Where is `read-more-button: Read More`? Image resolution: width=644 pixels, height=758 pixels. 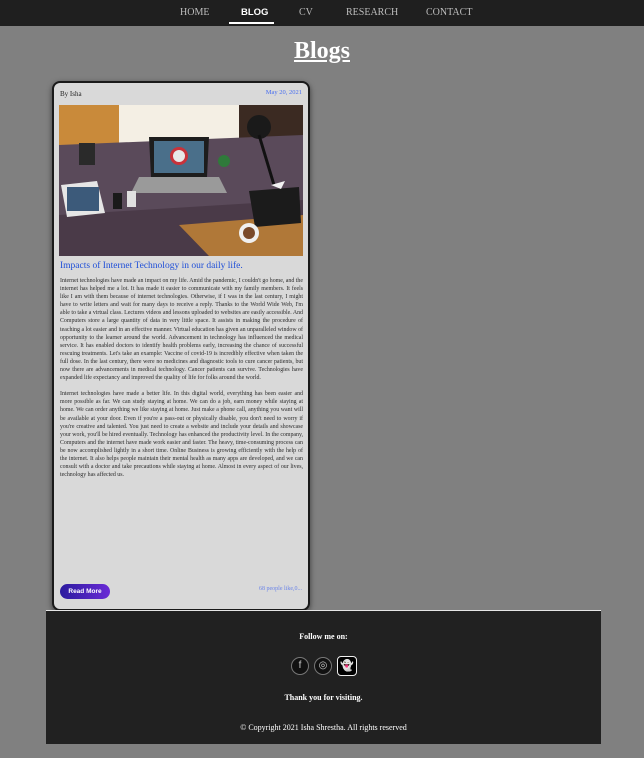
read-more-button: Read More is located at coordinates (85, 591).